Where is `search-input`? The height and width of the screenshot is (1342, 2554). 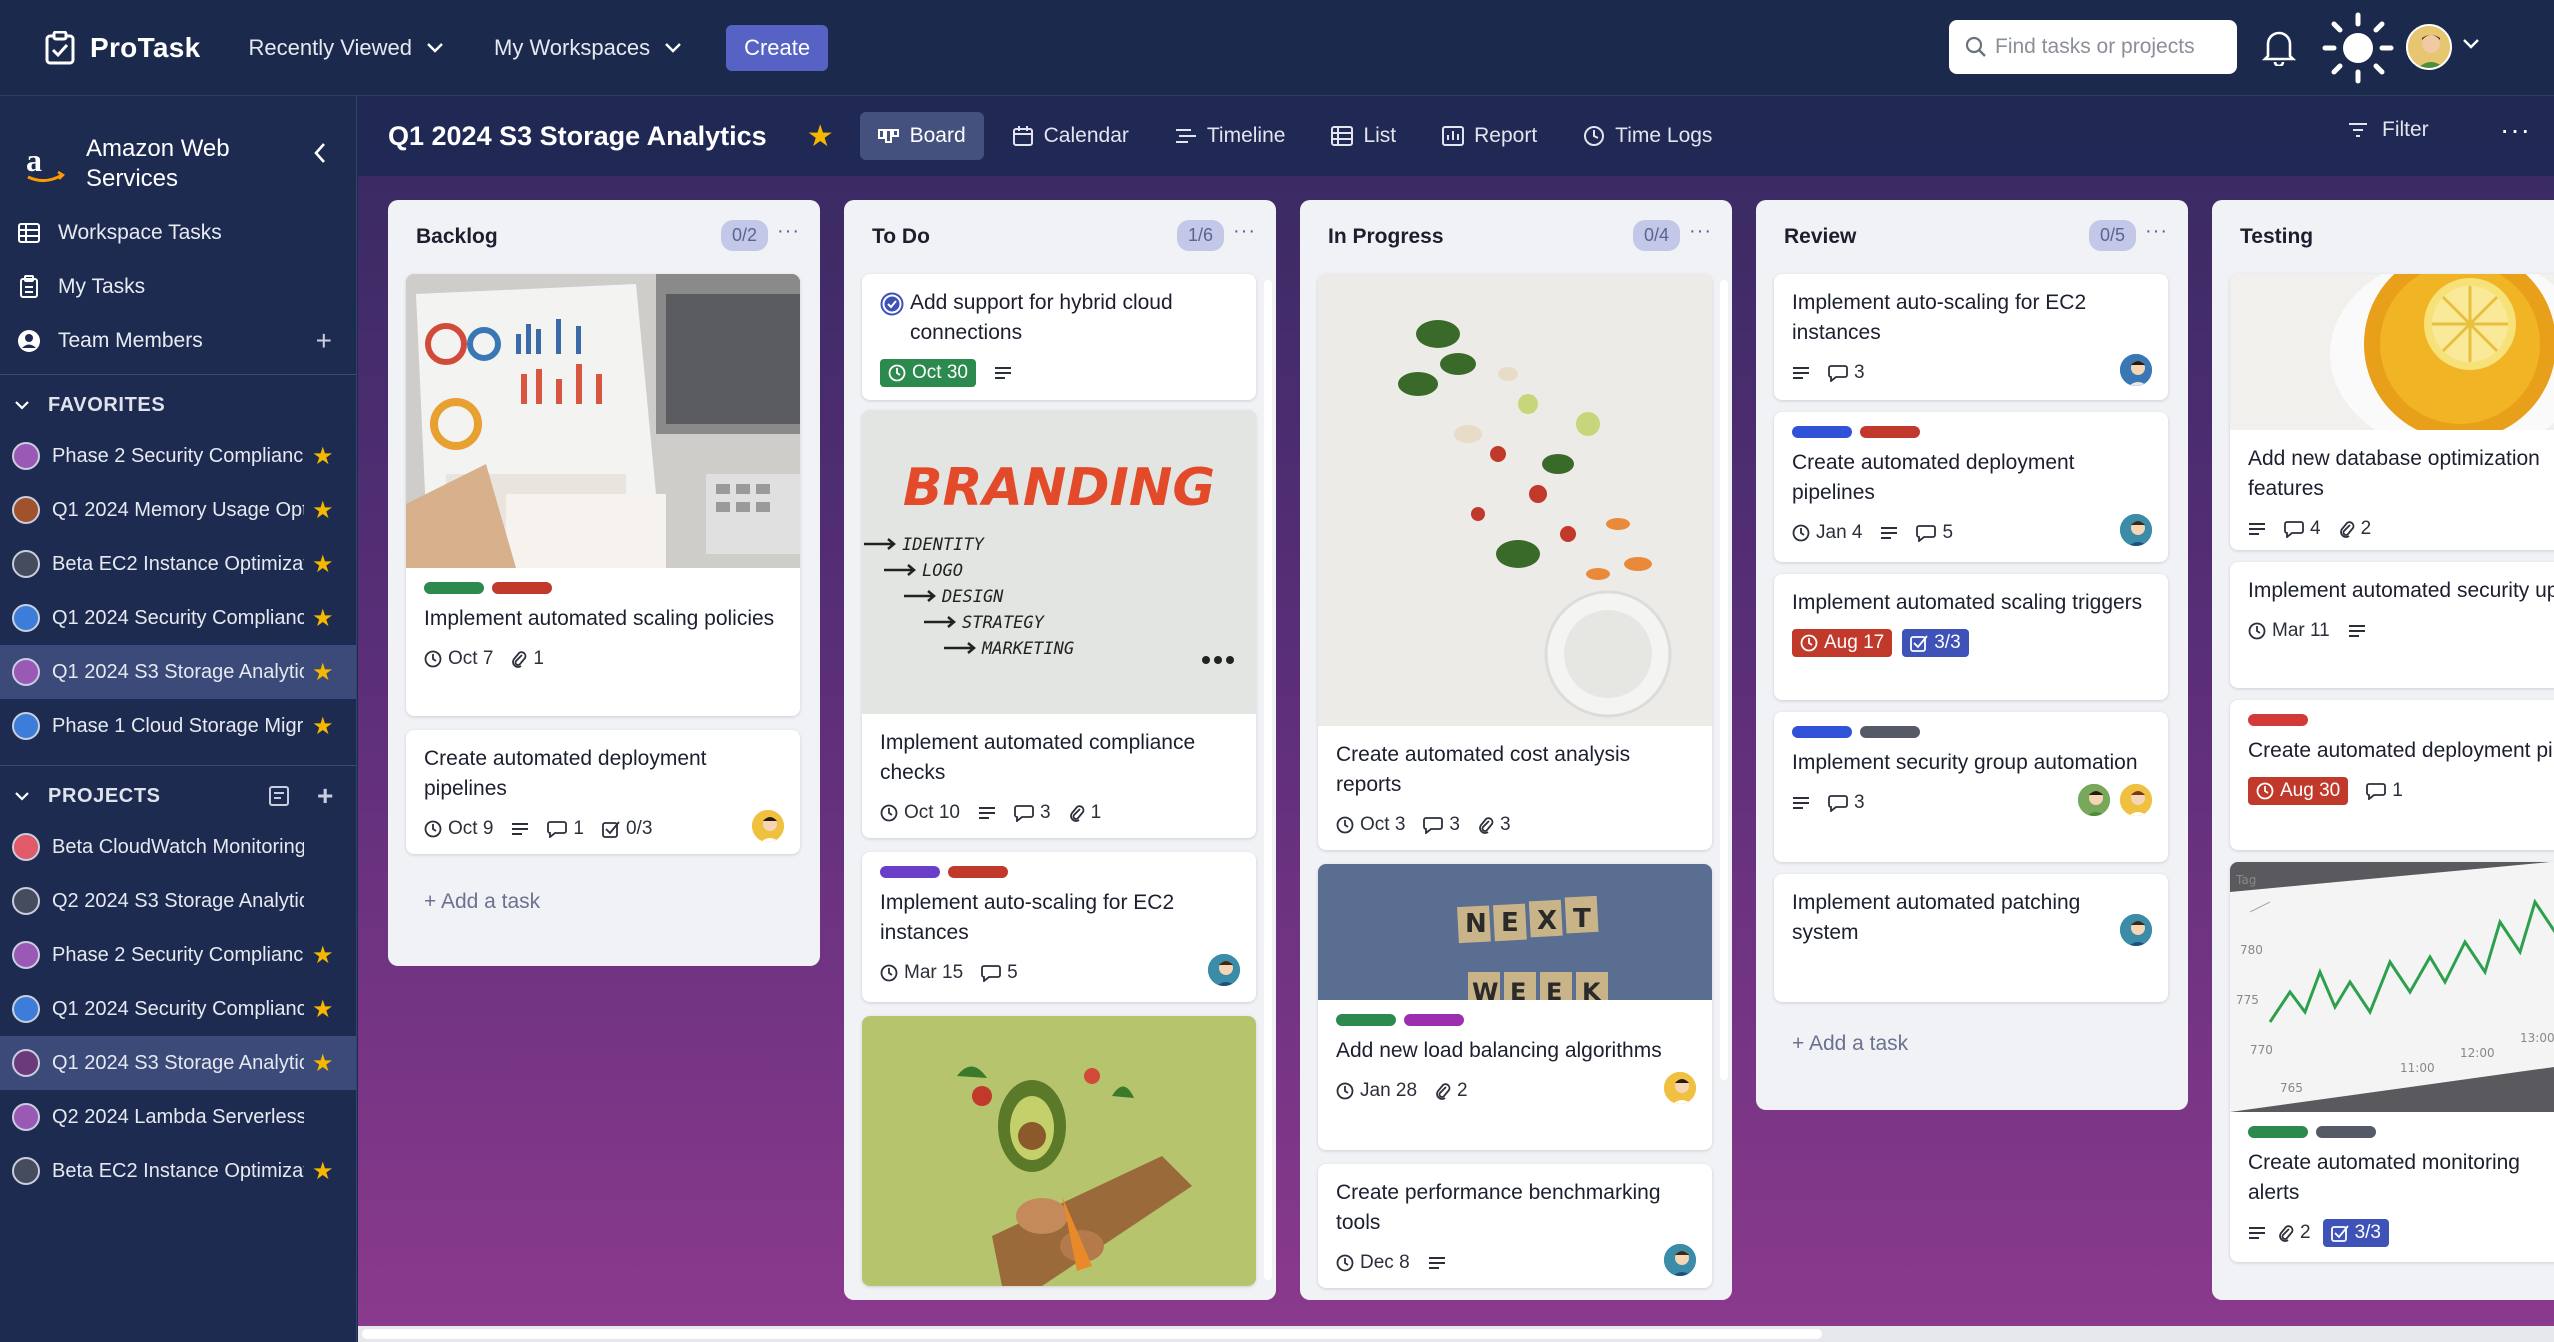 search-input is located at coordinates (2105, 47).